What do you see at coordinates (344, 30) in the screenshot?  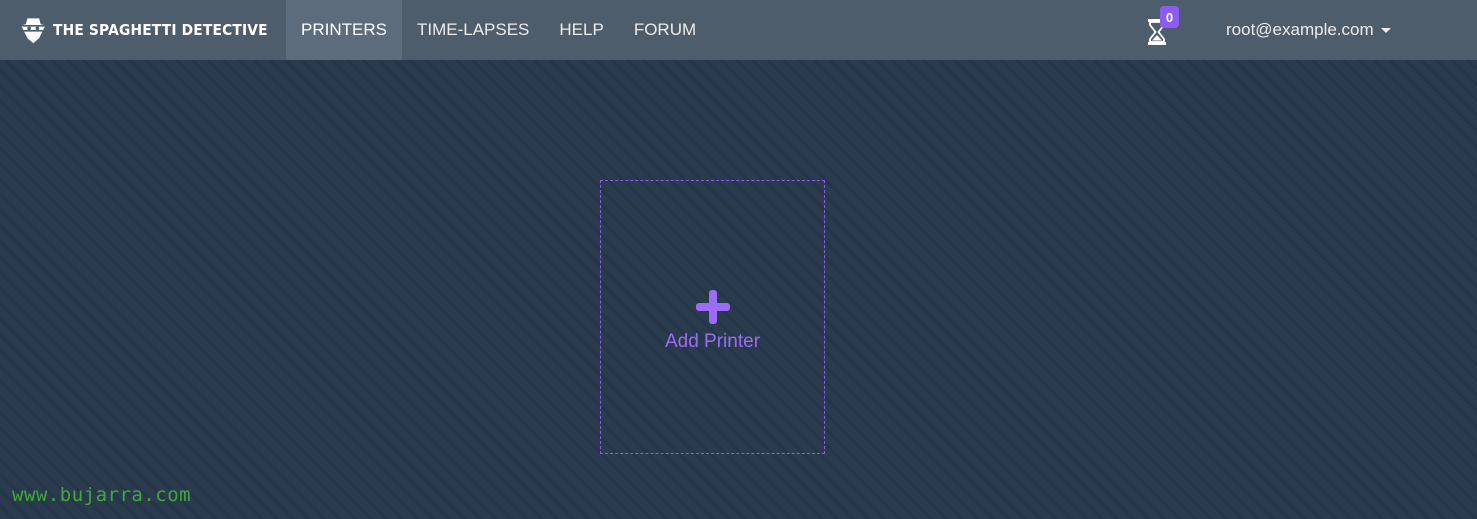 I see `nav-printers: PRINTERS` at bounding box center [344, 30].